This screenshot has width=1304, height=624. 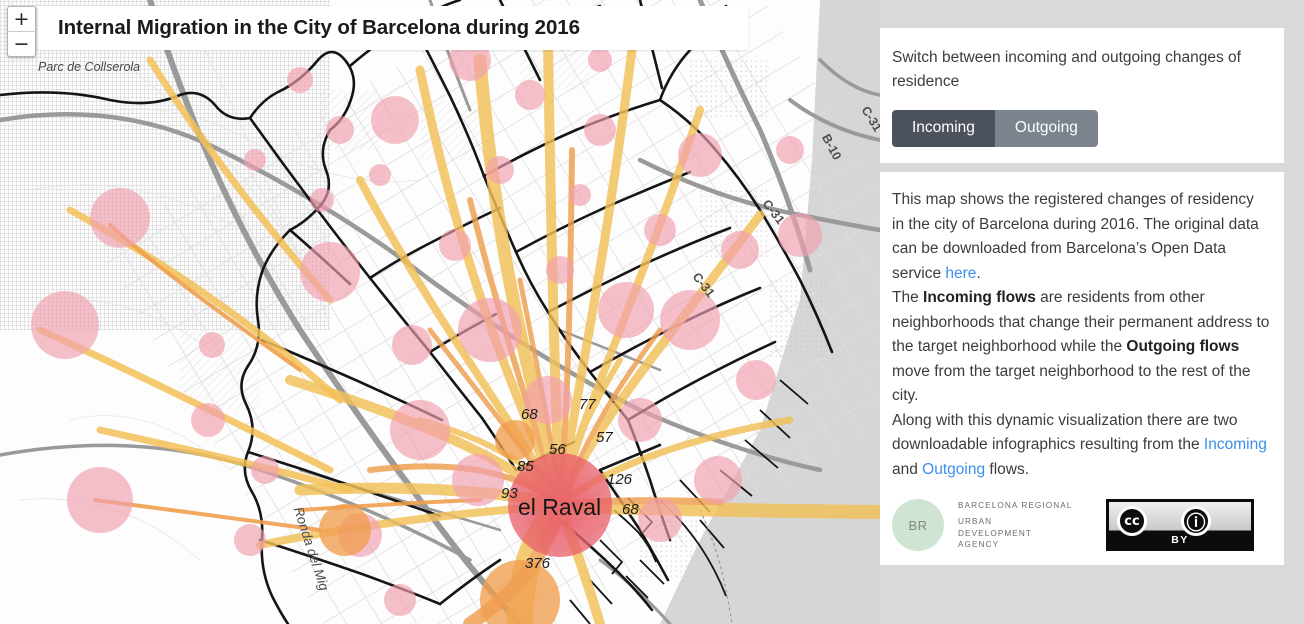 What do you see at coordinates (1007, 469) in the screenshot?
I see `info-p3-text-c: flows.` at bounding box center [1007, 469].